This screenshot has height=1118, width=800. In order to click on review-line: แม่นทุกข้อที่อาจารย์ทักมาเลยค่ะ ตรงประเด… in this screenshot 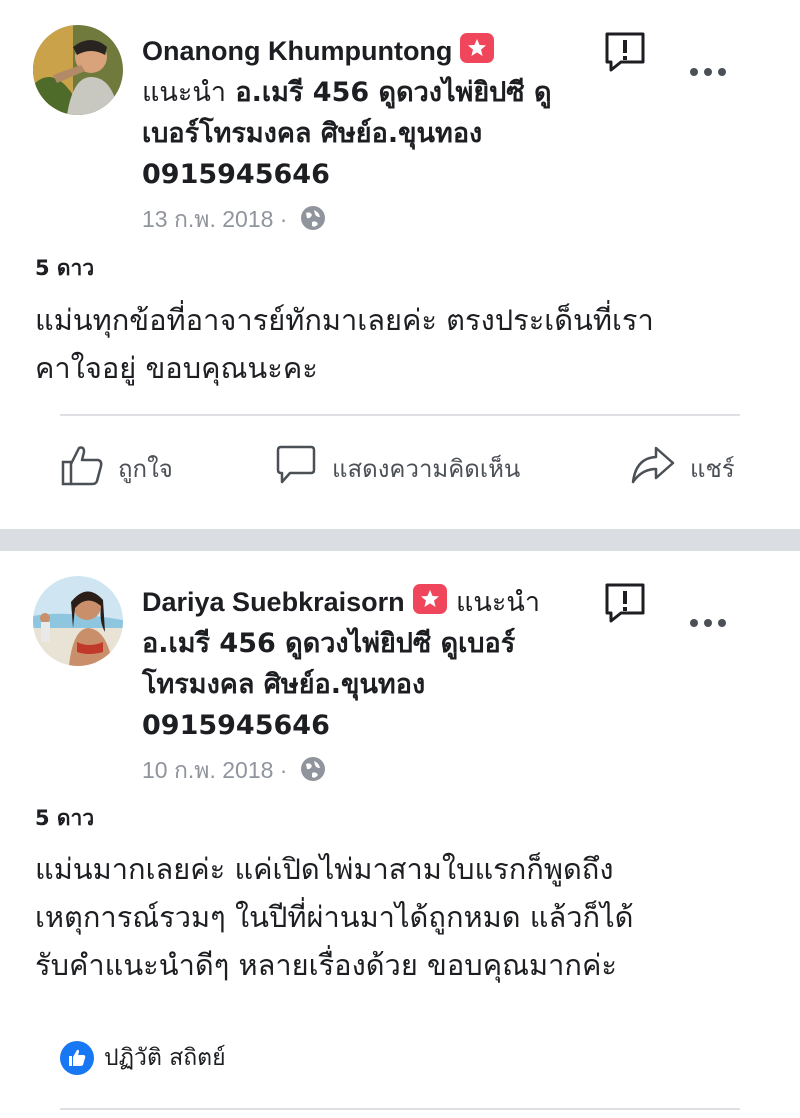, I will do `click(344, 320)`.